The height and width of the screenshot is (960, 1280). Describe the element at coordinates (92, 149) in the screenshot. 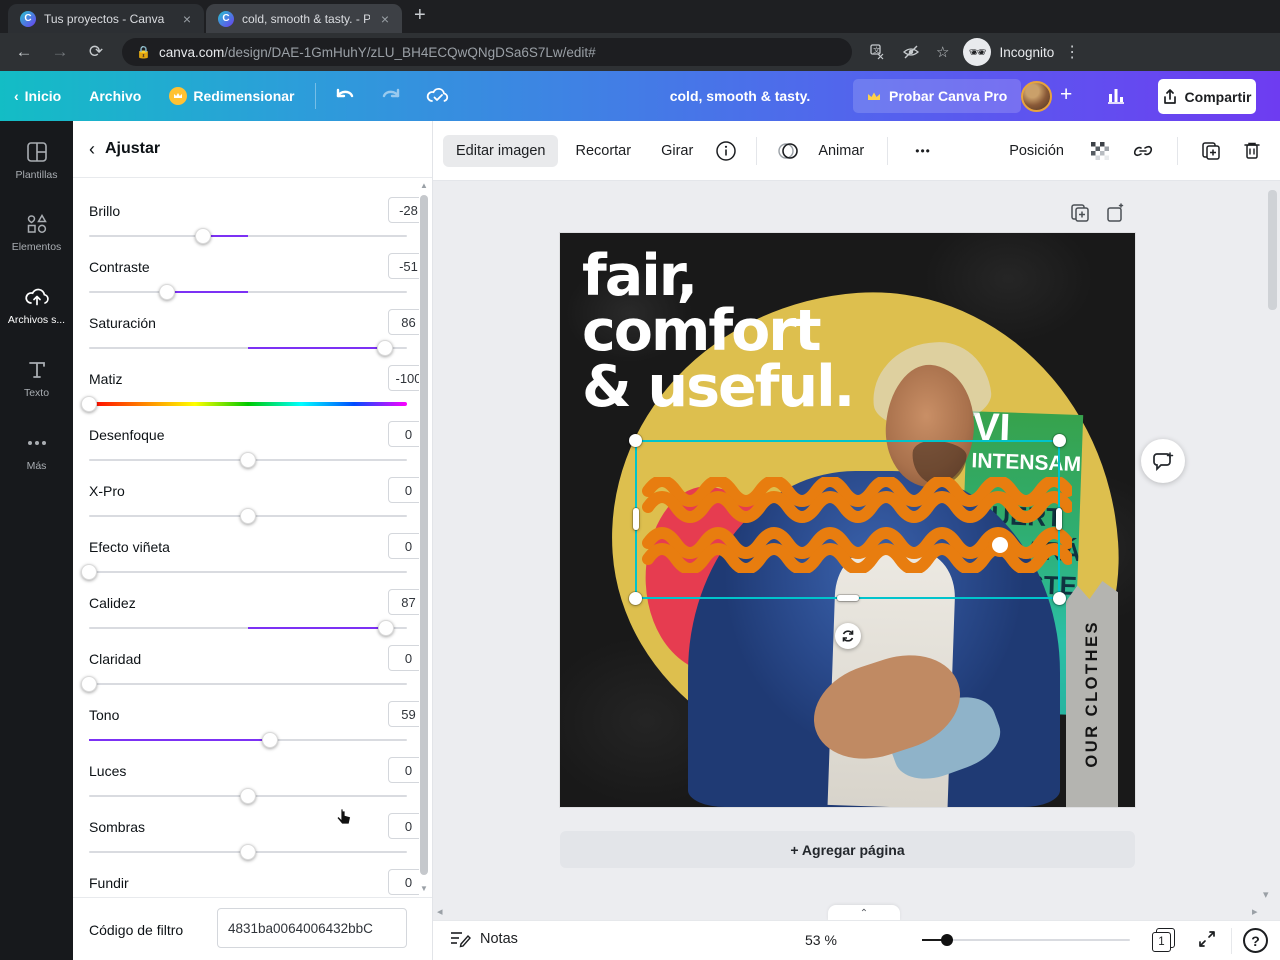

I see `panel-back-button: ‹` at that location.